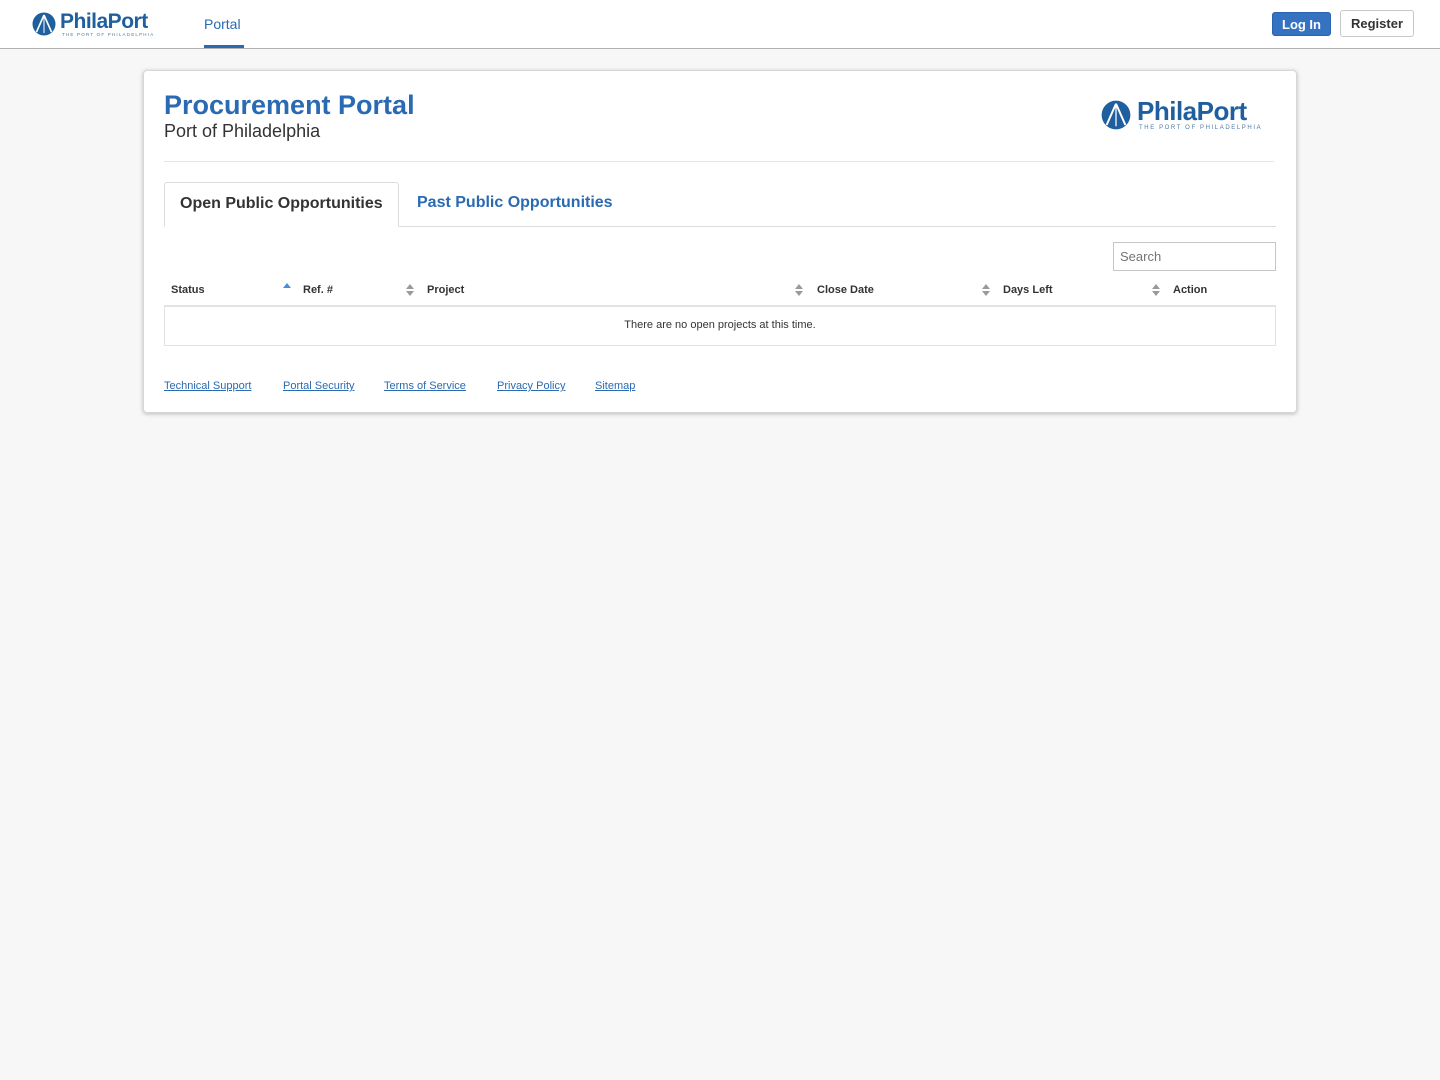 The image size is (1440, 1080). What do you see at coordinates (1190, 290) in the screenshot?
I see `column-header-action: Action` at bounding box center [1190, 290].